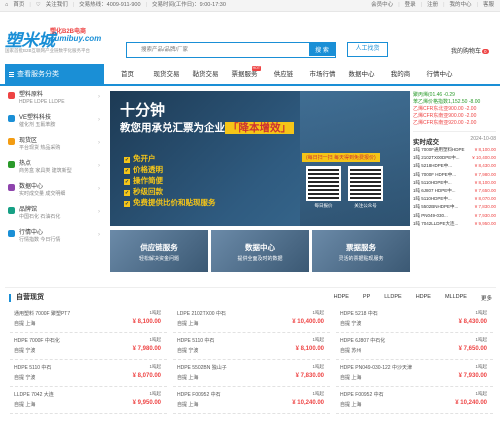 Image resolution: width=500 pixels, height=421 pixels. I want to click on product-card: HDPE 6J807 中石化 1吨起 自提 苏州 ¥ 7,650.00, so click(414, 346).